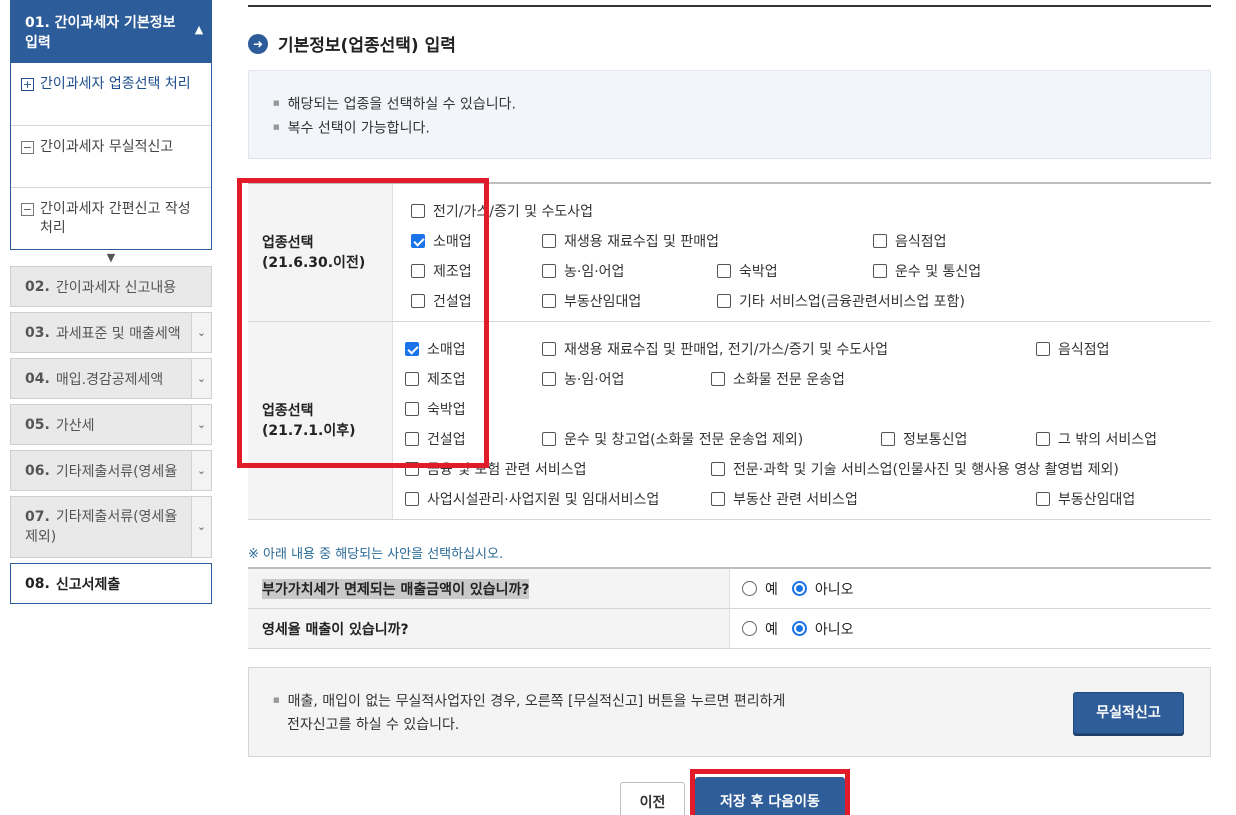 This screenshot has height=815, width=1236. Describe the element at coordinates (758, 272) in the screenshot. I see `checkbox-label: 숙박업` at that location.